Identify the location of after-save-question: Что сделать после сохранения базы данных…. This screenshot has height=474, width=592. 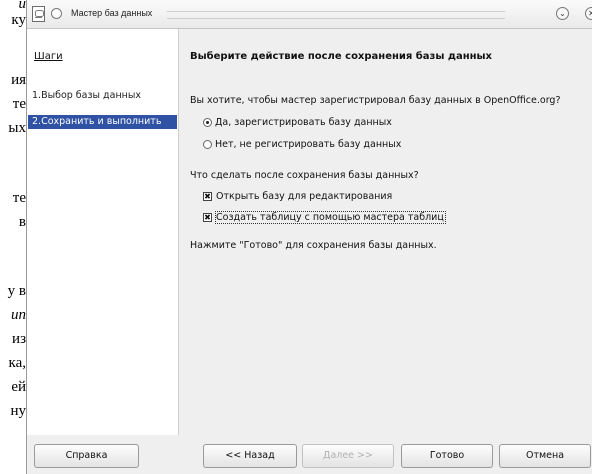
(304, 175).